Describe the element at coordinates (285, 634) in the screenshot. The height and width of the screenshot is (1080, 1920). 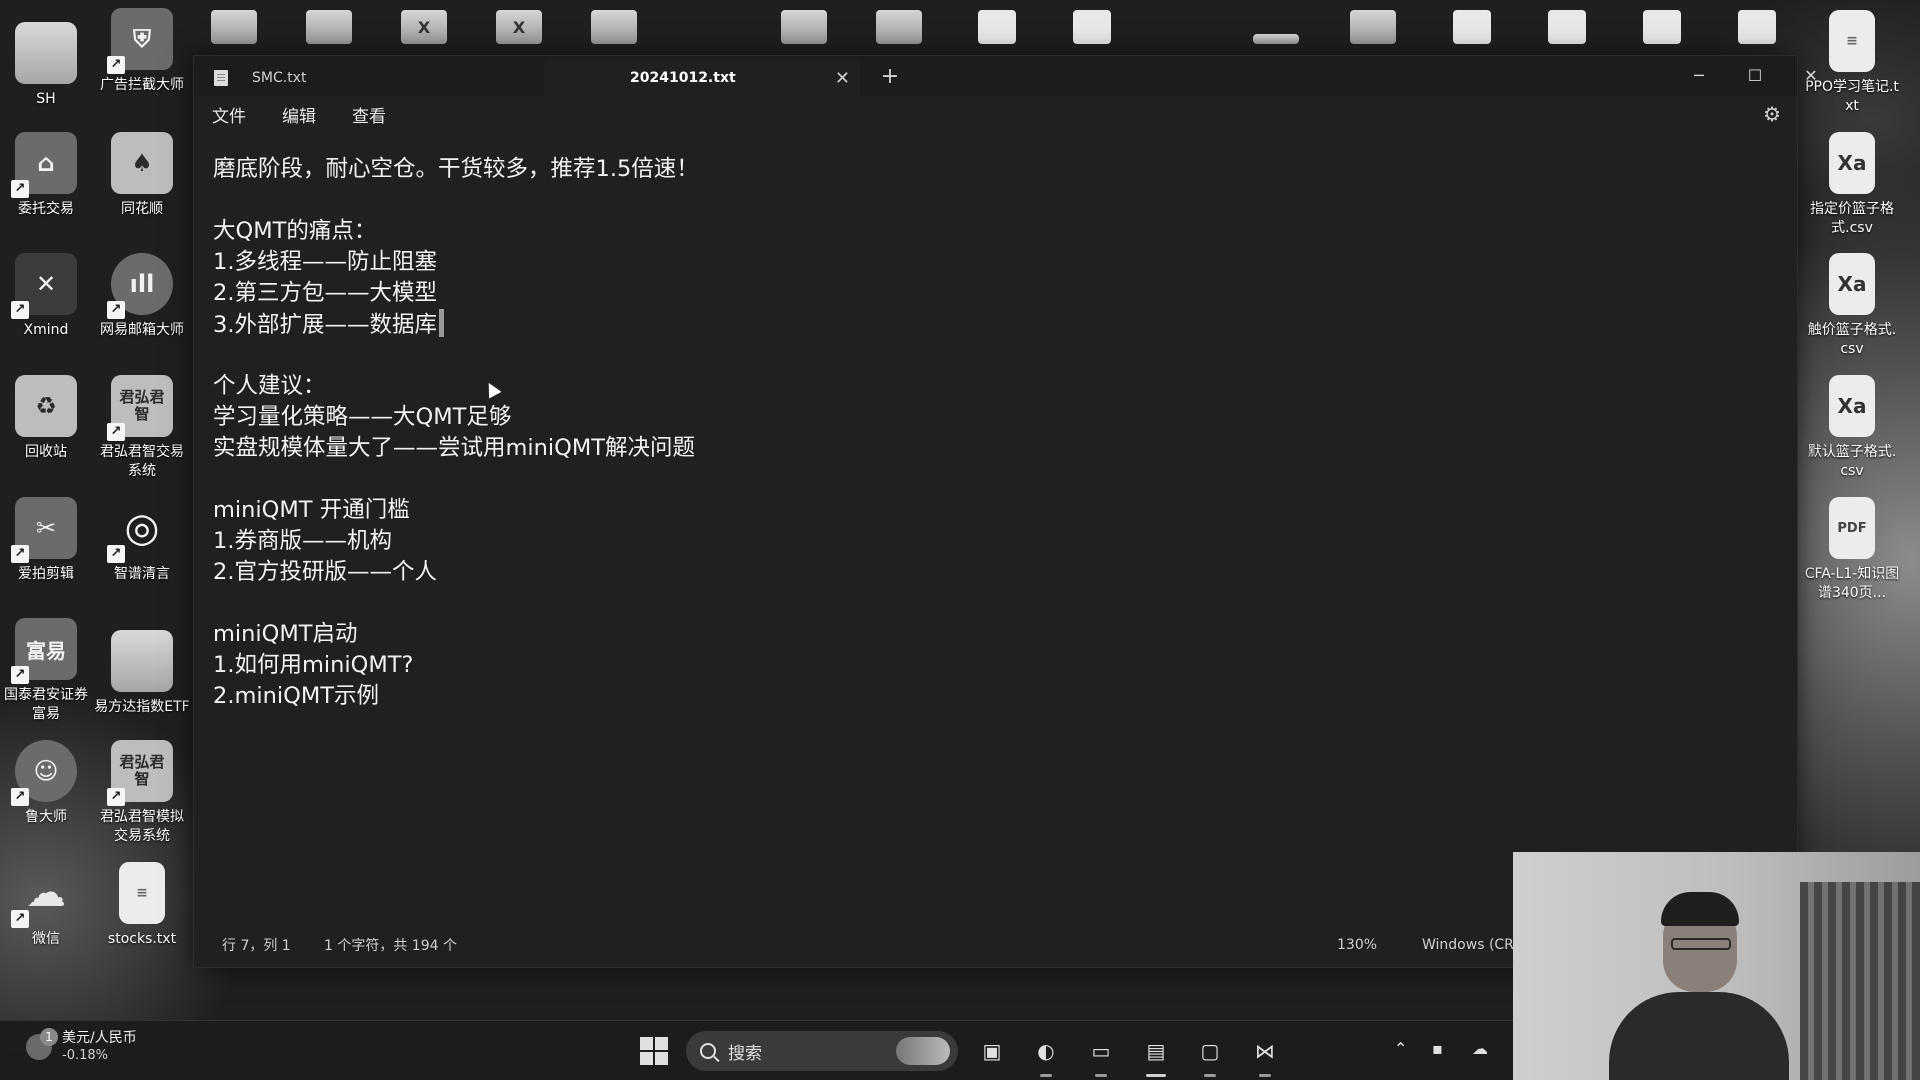
I see `text-line: miniQMT启动` at that location.